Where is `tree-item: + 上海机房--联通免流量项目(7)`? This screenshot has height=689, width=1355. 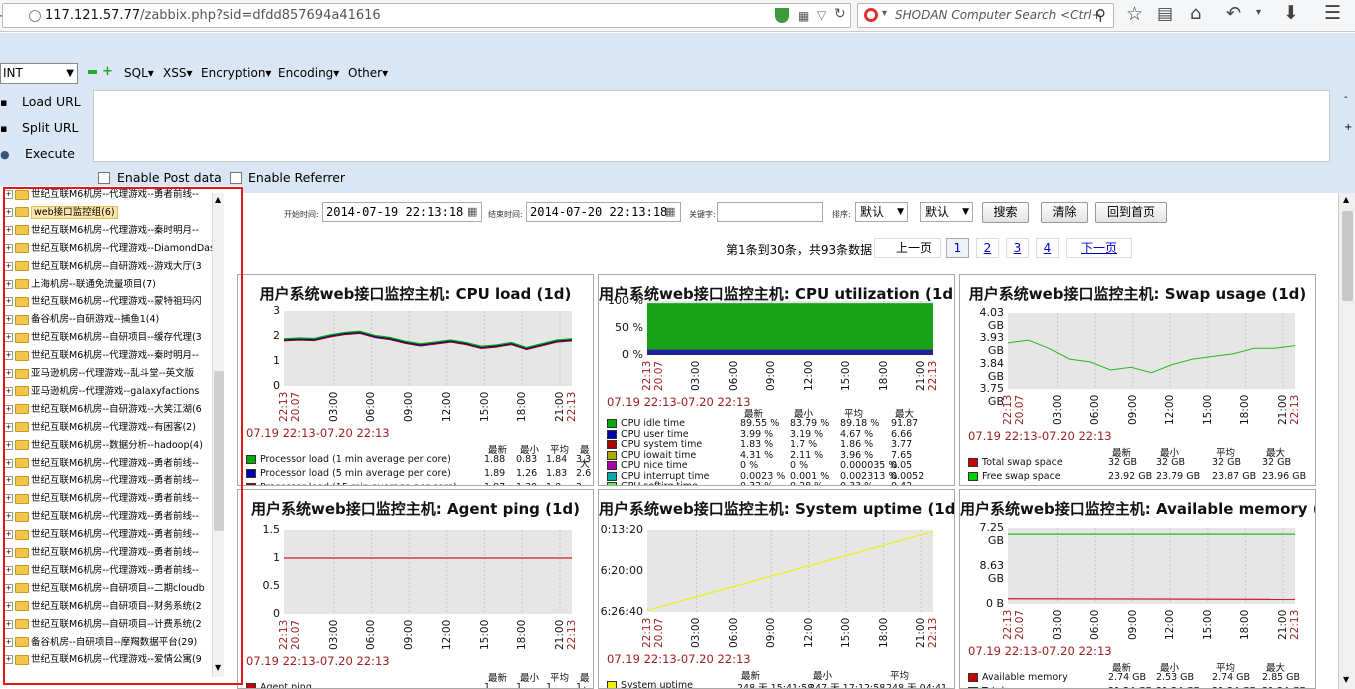 tree-item: + 上海机房--联通免流量项目(7) is located at coordinates (80, 285).